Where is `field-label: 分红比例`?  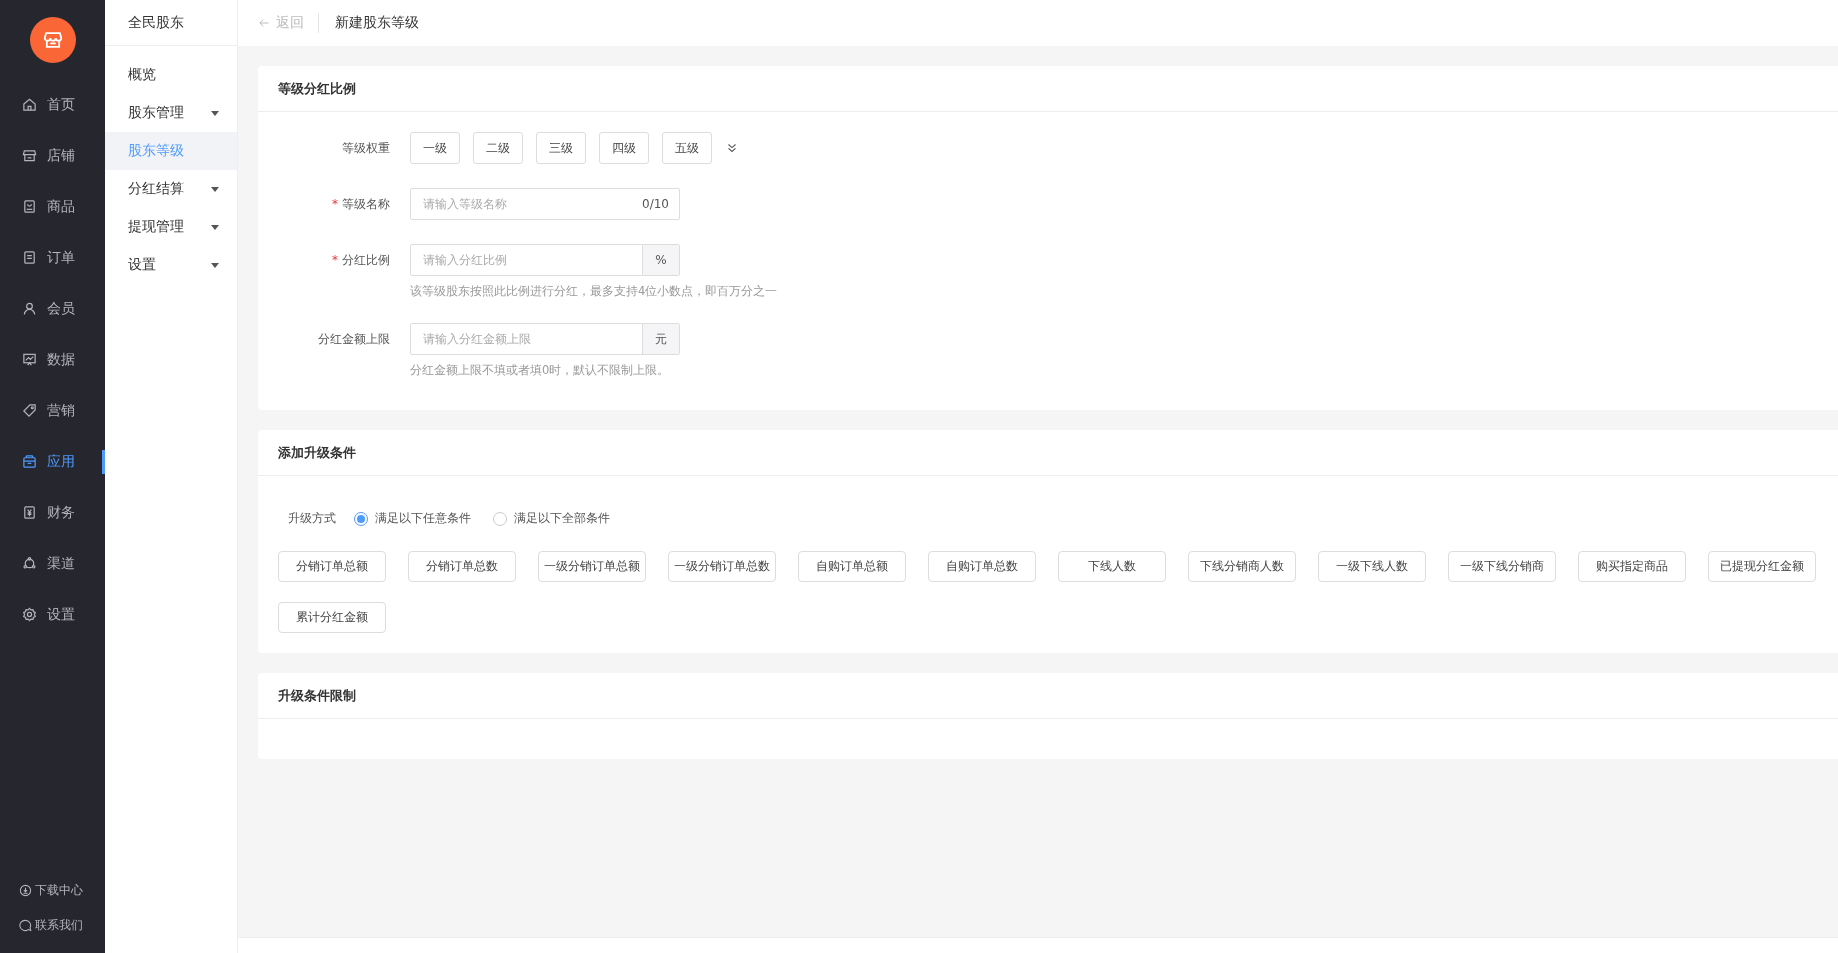 field-label: 分红比例 is located at coordinates (366, 260).